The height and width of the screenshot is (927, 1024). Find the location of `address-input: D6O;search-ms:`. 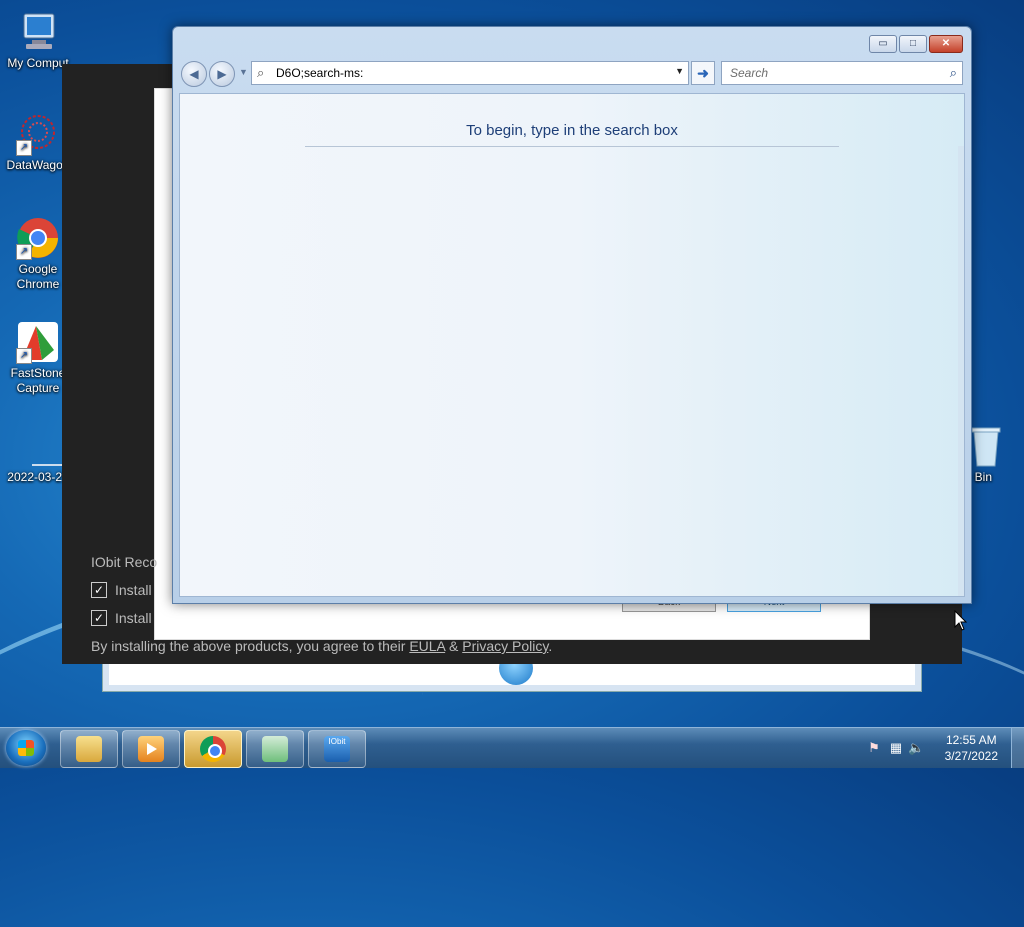

address-input: D6O;search-ms: is located at coordinates (319, 73).